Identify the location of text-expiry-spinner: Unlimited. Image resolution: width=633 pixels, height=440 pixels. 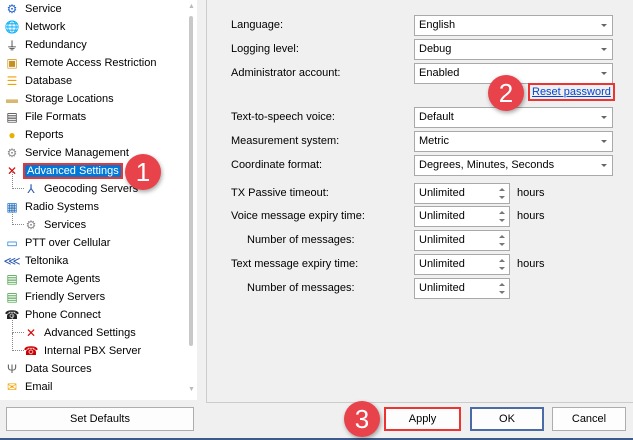
(462, 264).